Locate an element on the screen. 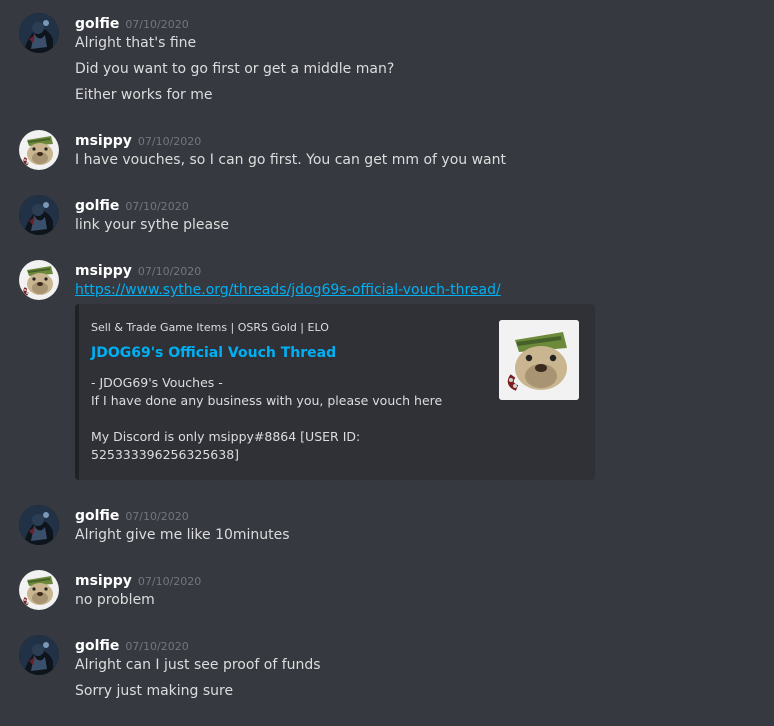 This screenshot has height=726, width=774. message-text: no problem is located at coordinates (115, 600).